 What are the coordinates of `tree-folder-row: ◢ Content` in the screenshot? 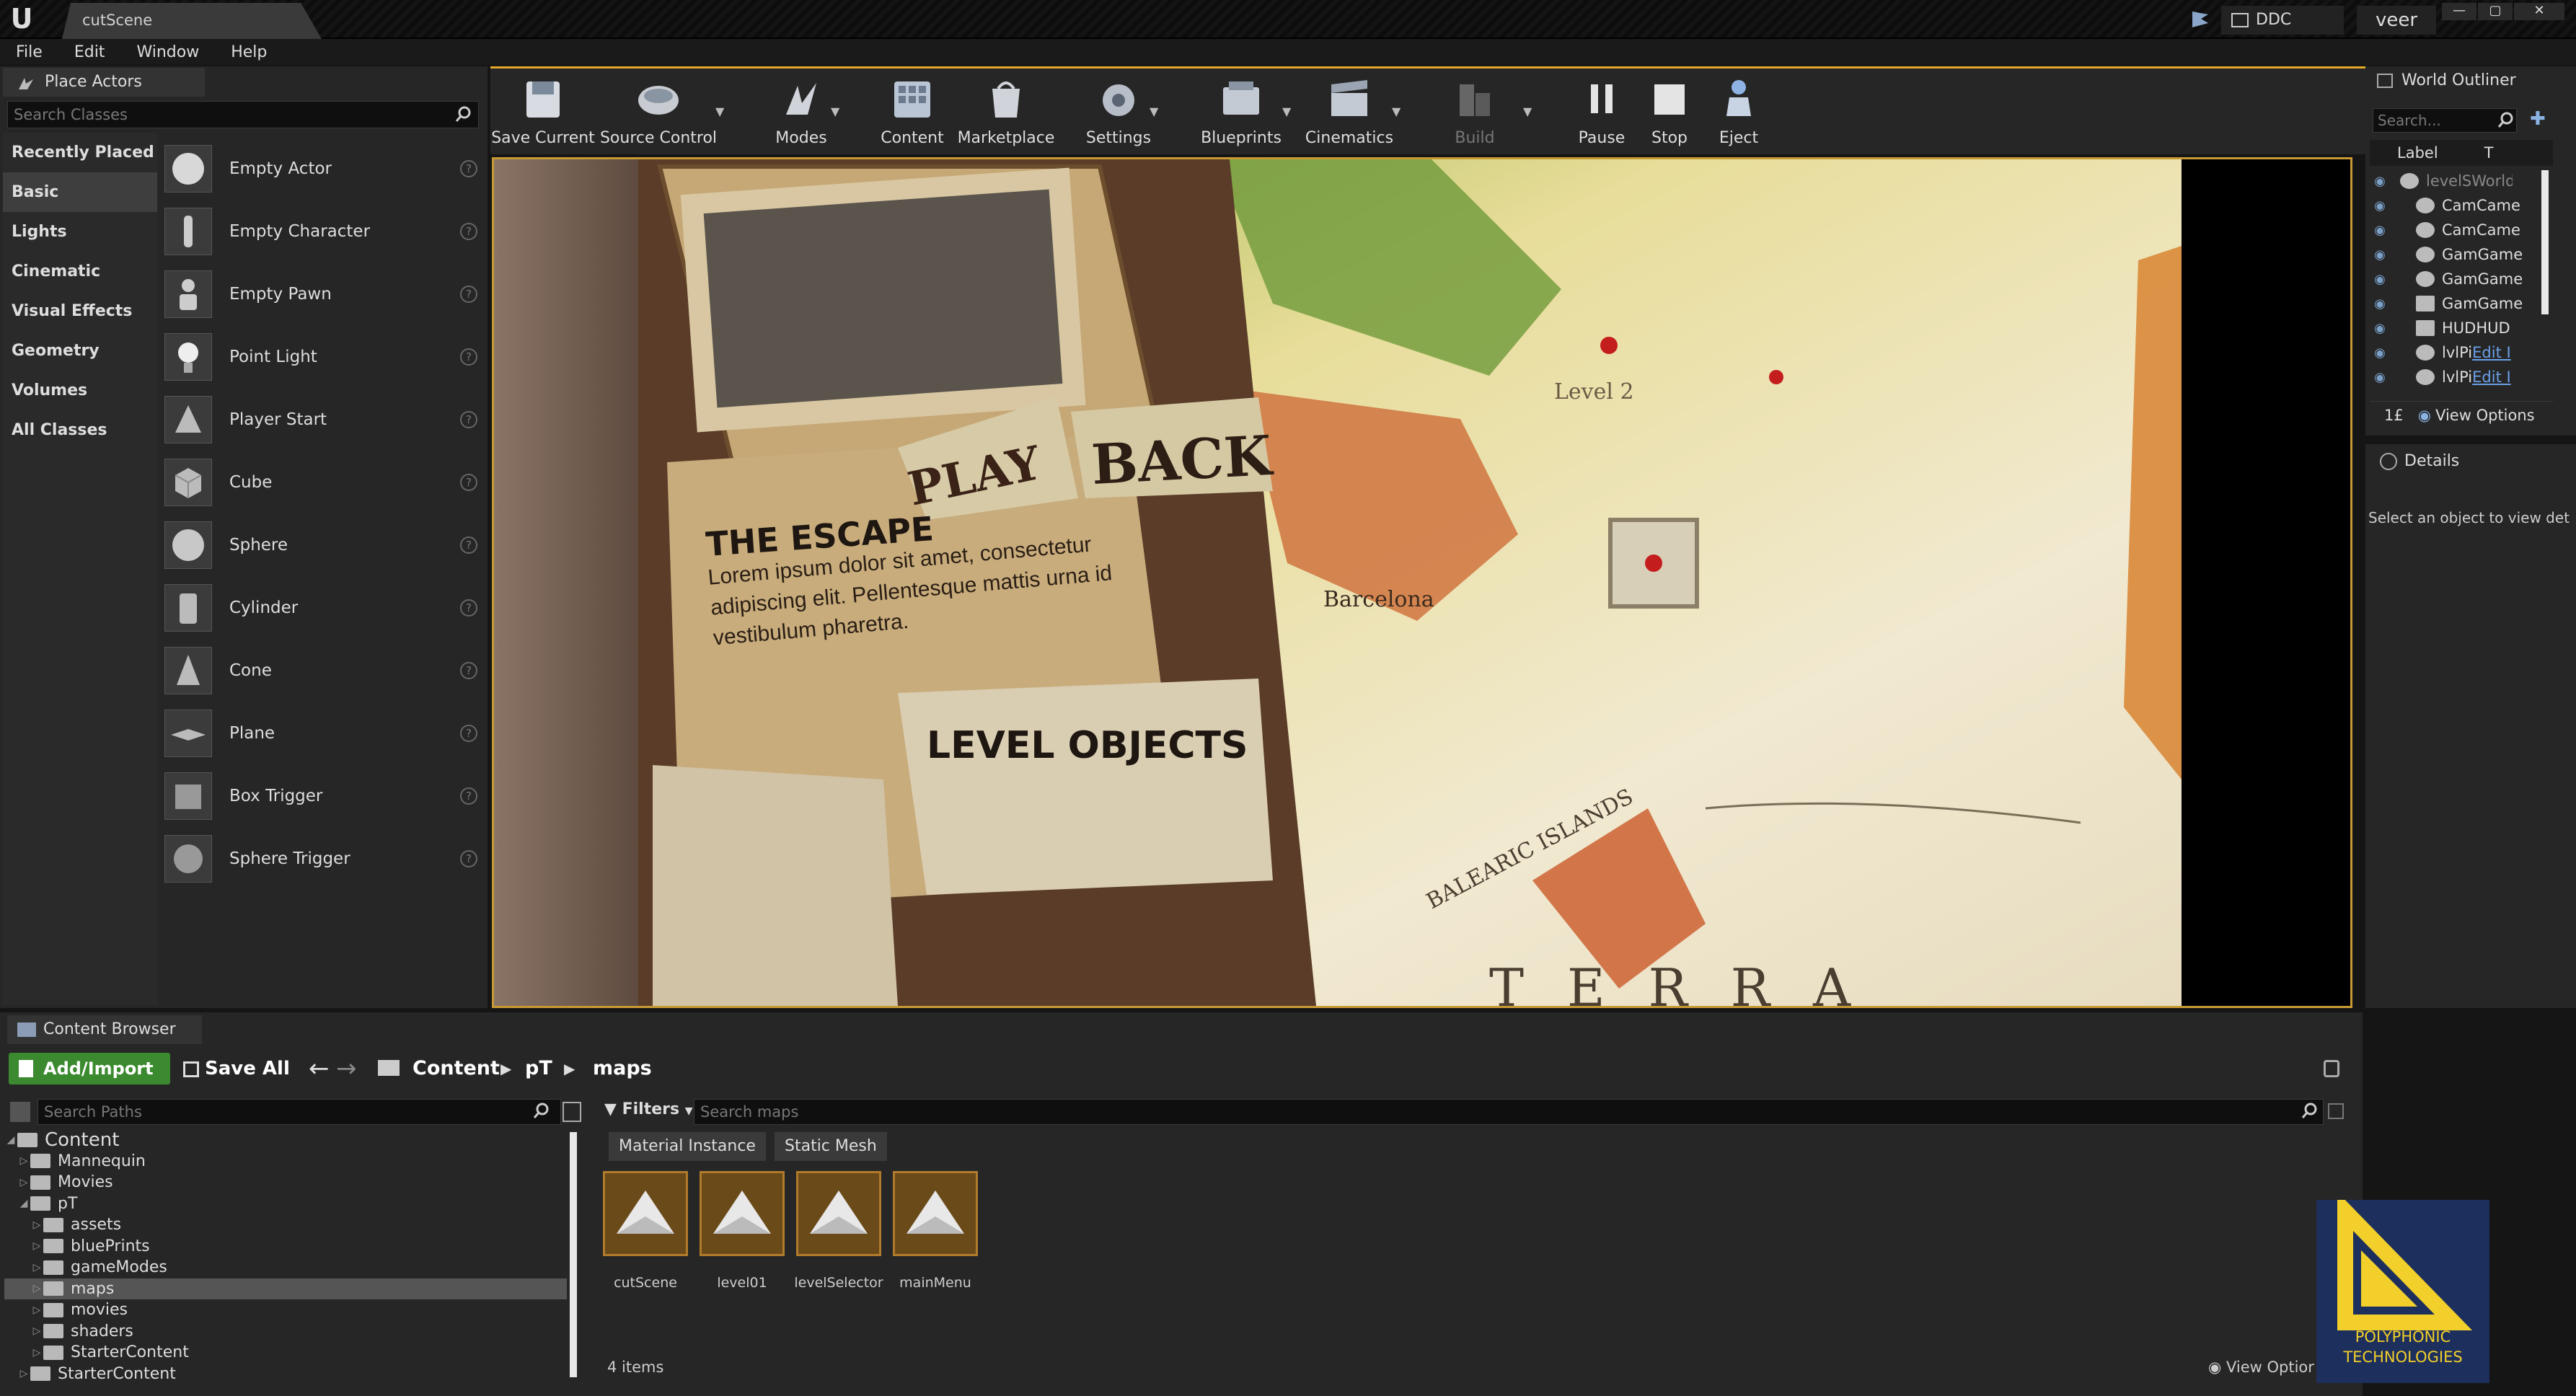 It's located at (285, 1140).